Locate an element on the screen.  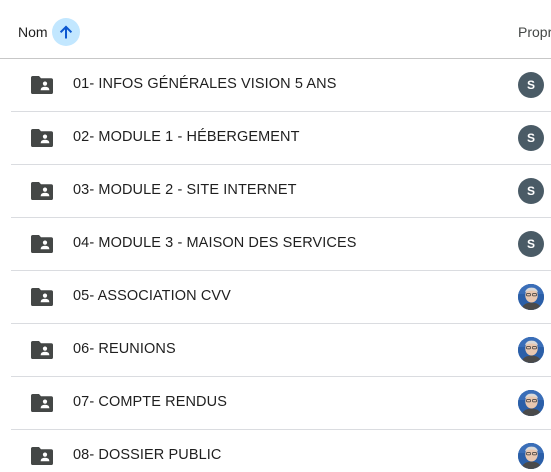
folder-row: 08- DOSSIER PUBLIC is located at coordinates (281, 451).